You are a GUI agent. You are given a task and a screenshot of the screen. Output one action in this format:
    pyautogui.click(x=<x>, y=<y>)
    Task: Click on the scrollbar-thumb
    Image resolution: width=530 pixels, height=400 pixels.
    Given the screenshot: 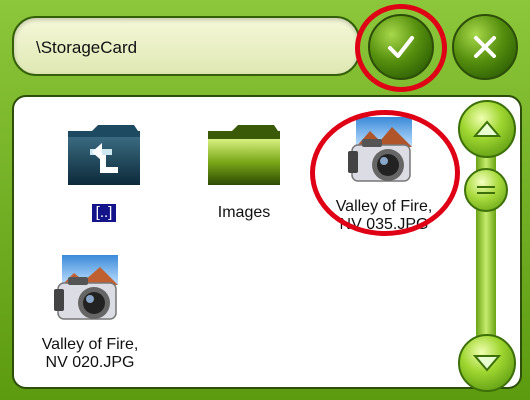 What is the action you would take?
    pyautogui.click(x=486, y=190)
    